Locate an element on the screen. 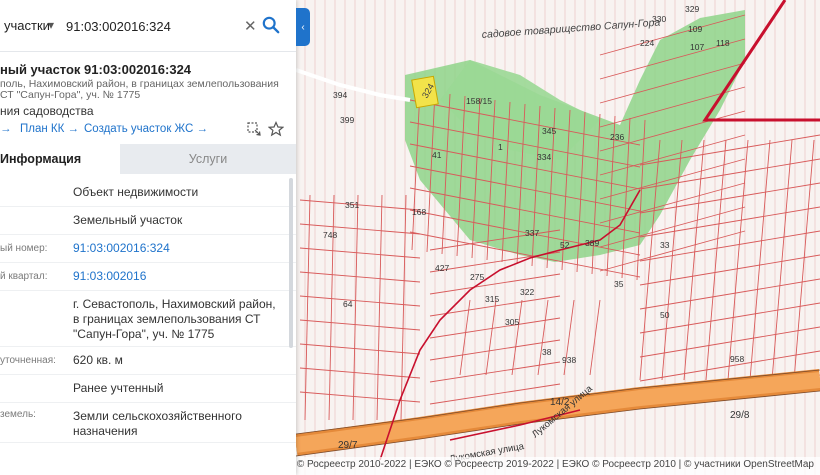 Image resolution: width=820 pixels, height=475 pixels. card-title: ный участок 91:03:002016:324 is located at coordinates (96, 69).